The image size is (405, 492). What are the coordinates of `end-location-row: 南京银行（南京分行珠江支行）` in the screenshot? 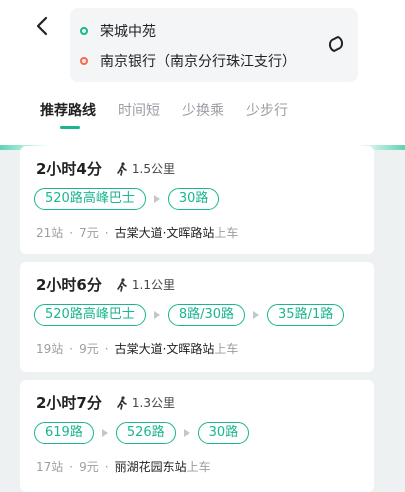 It's located at (188, 61).